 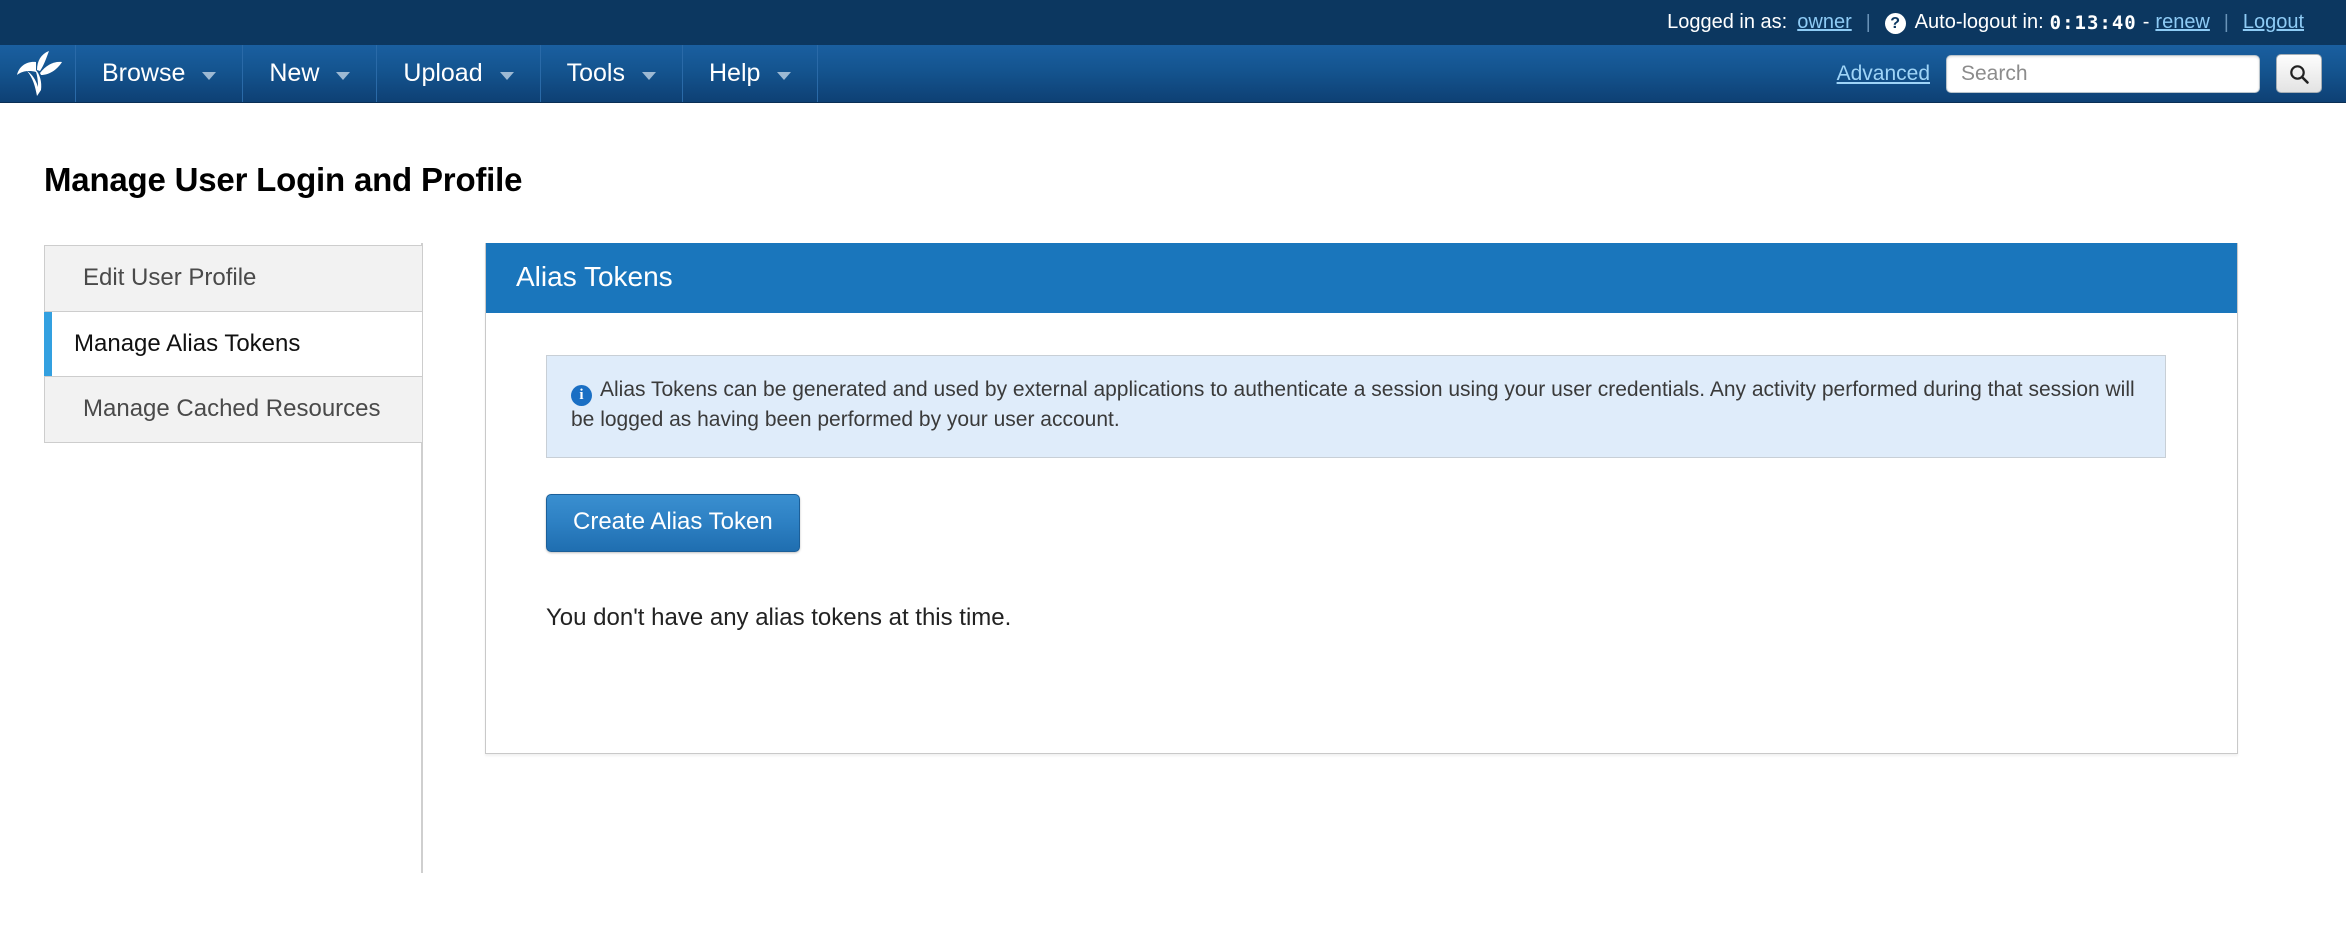 I want to click on advanced-search-link: Advanced, so click(x=1883, y=74).